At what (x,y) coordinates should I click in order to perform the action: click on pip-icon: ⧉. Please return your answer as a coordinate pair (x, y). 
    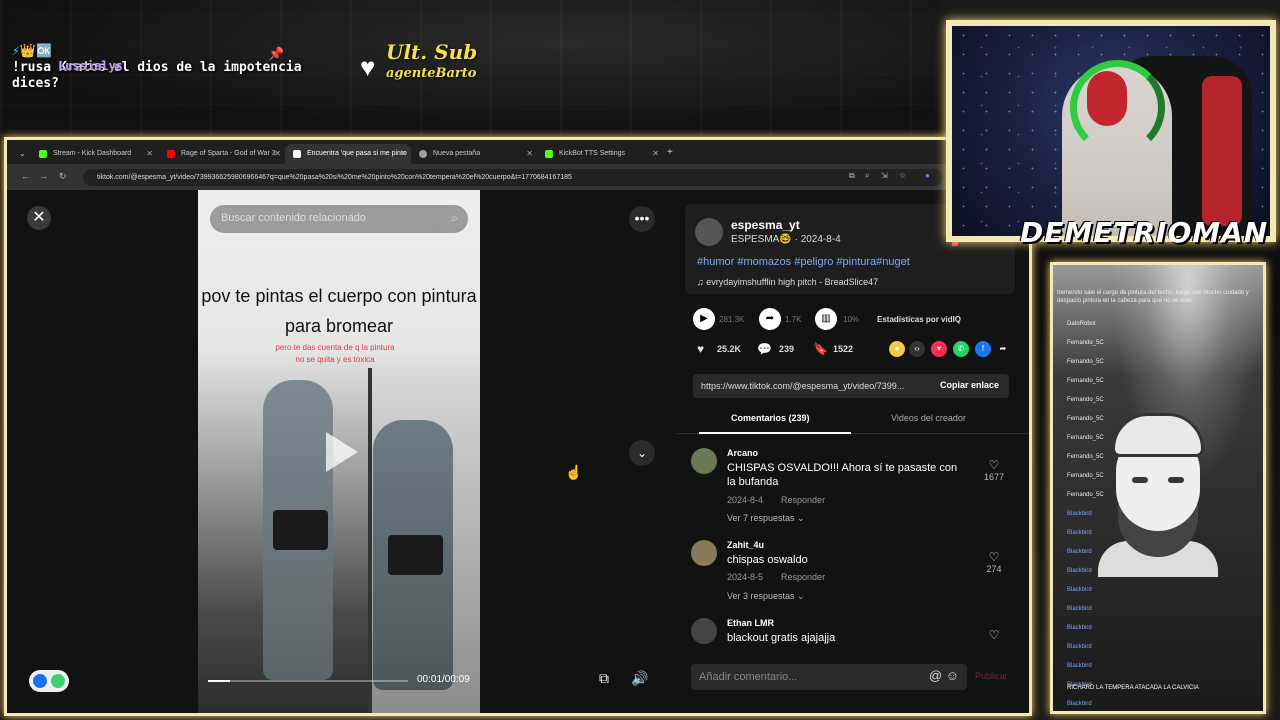
    Looking at the image, I should click on (604, 678).